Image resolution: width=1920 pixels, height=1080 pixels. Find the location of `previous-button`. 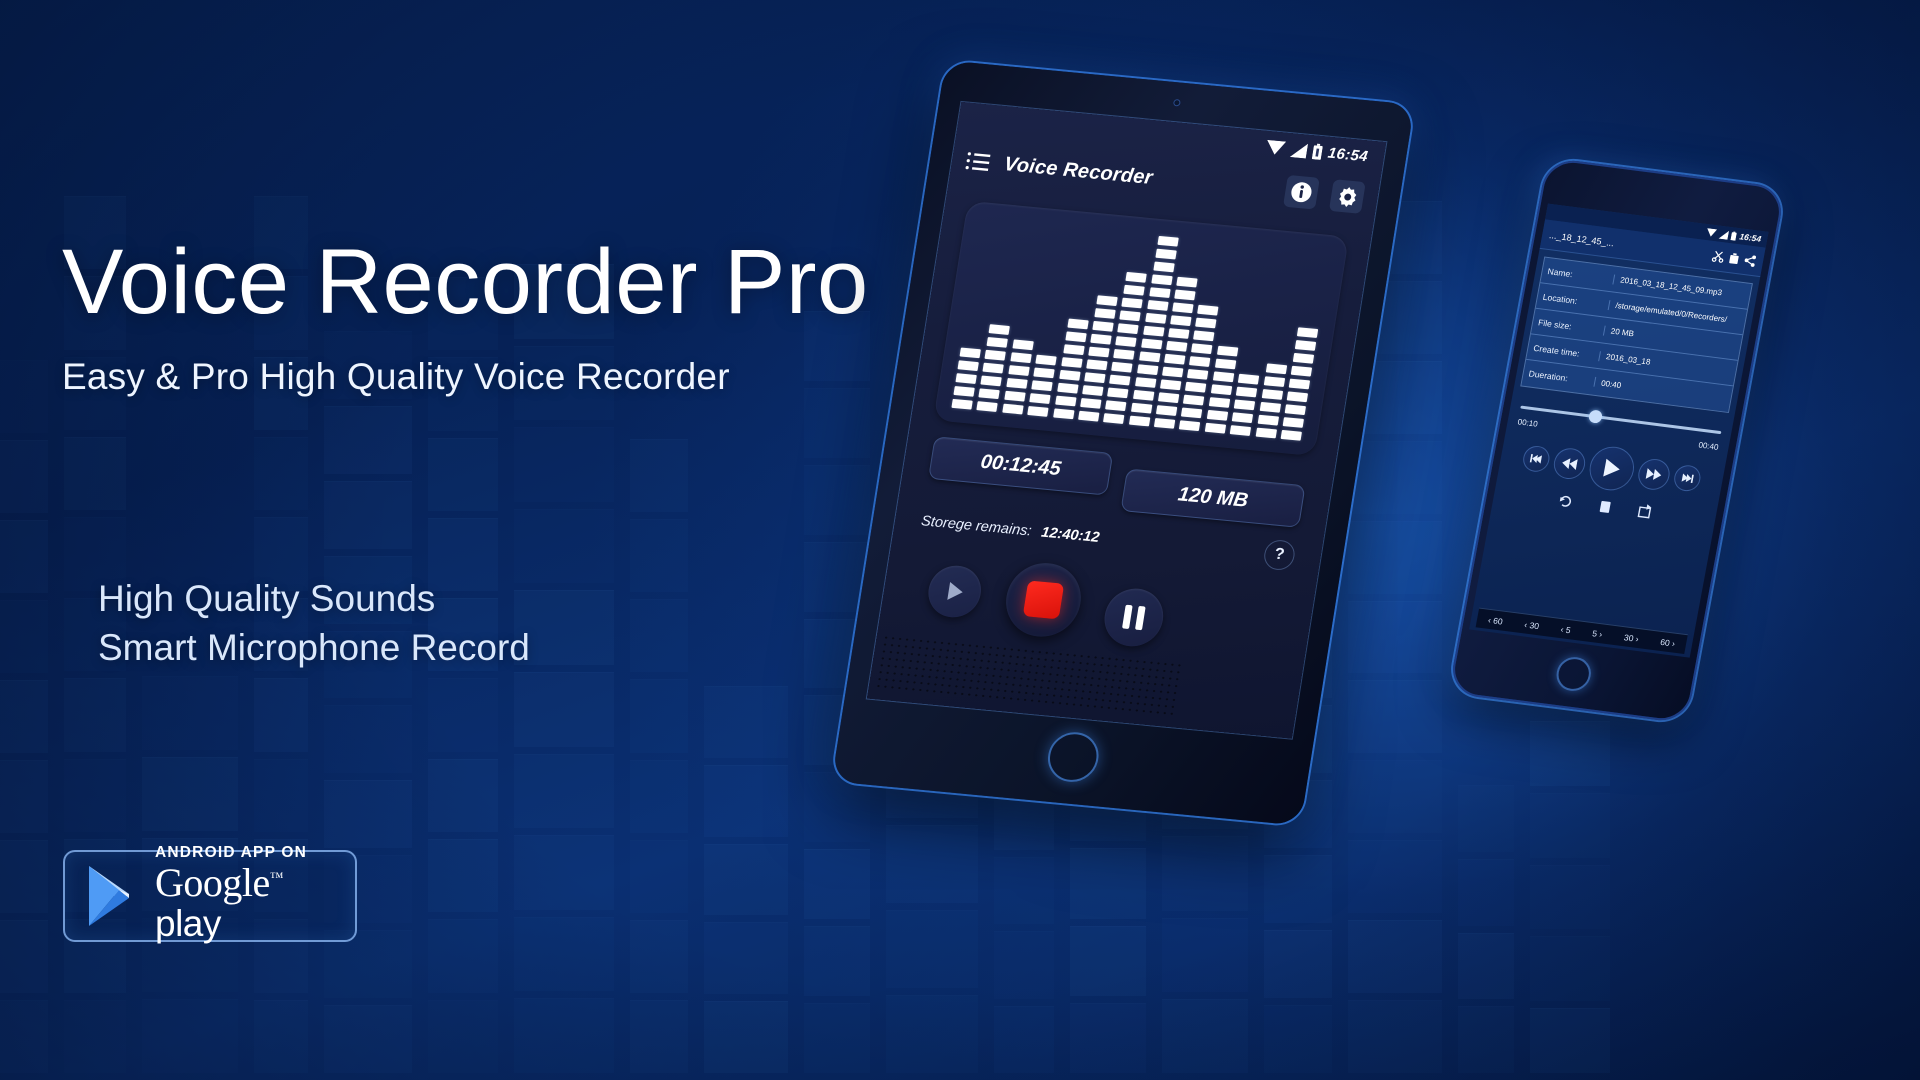

previous-button is located at coordinates (1536, 459).